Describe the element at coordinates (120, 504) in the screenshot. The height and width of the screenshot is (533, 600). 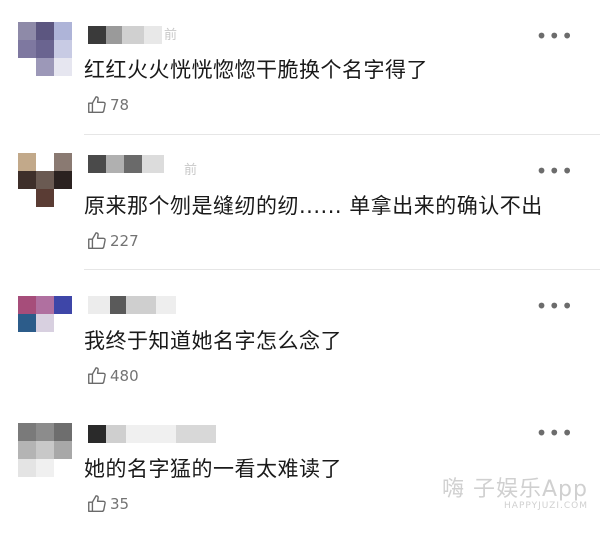
I see `like-count: 35` at that location.